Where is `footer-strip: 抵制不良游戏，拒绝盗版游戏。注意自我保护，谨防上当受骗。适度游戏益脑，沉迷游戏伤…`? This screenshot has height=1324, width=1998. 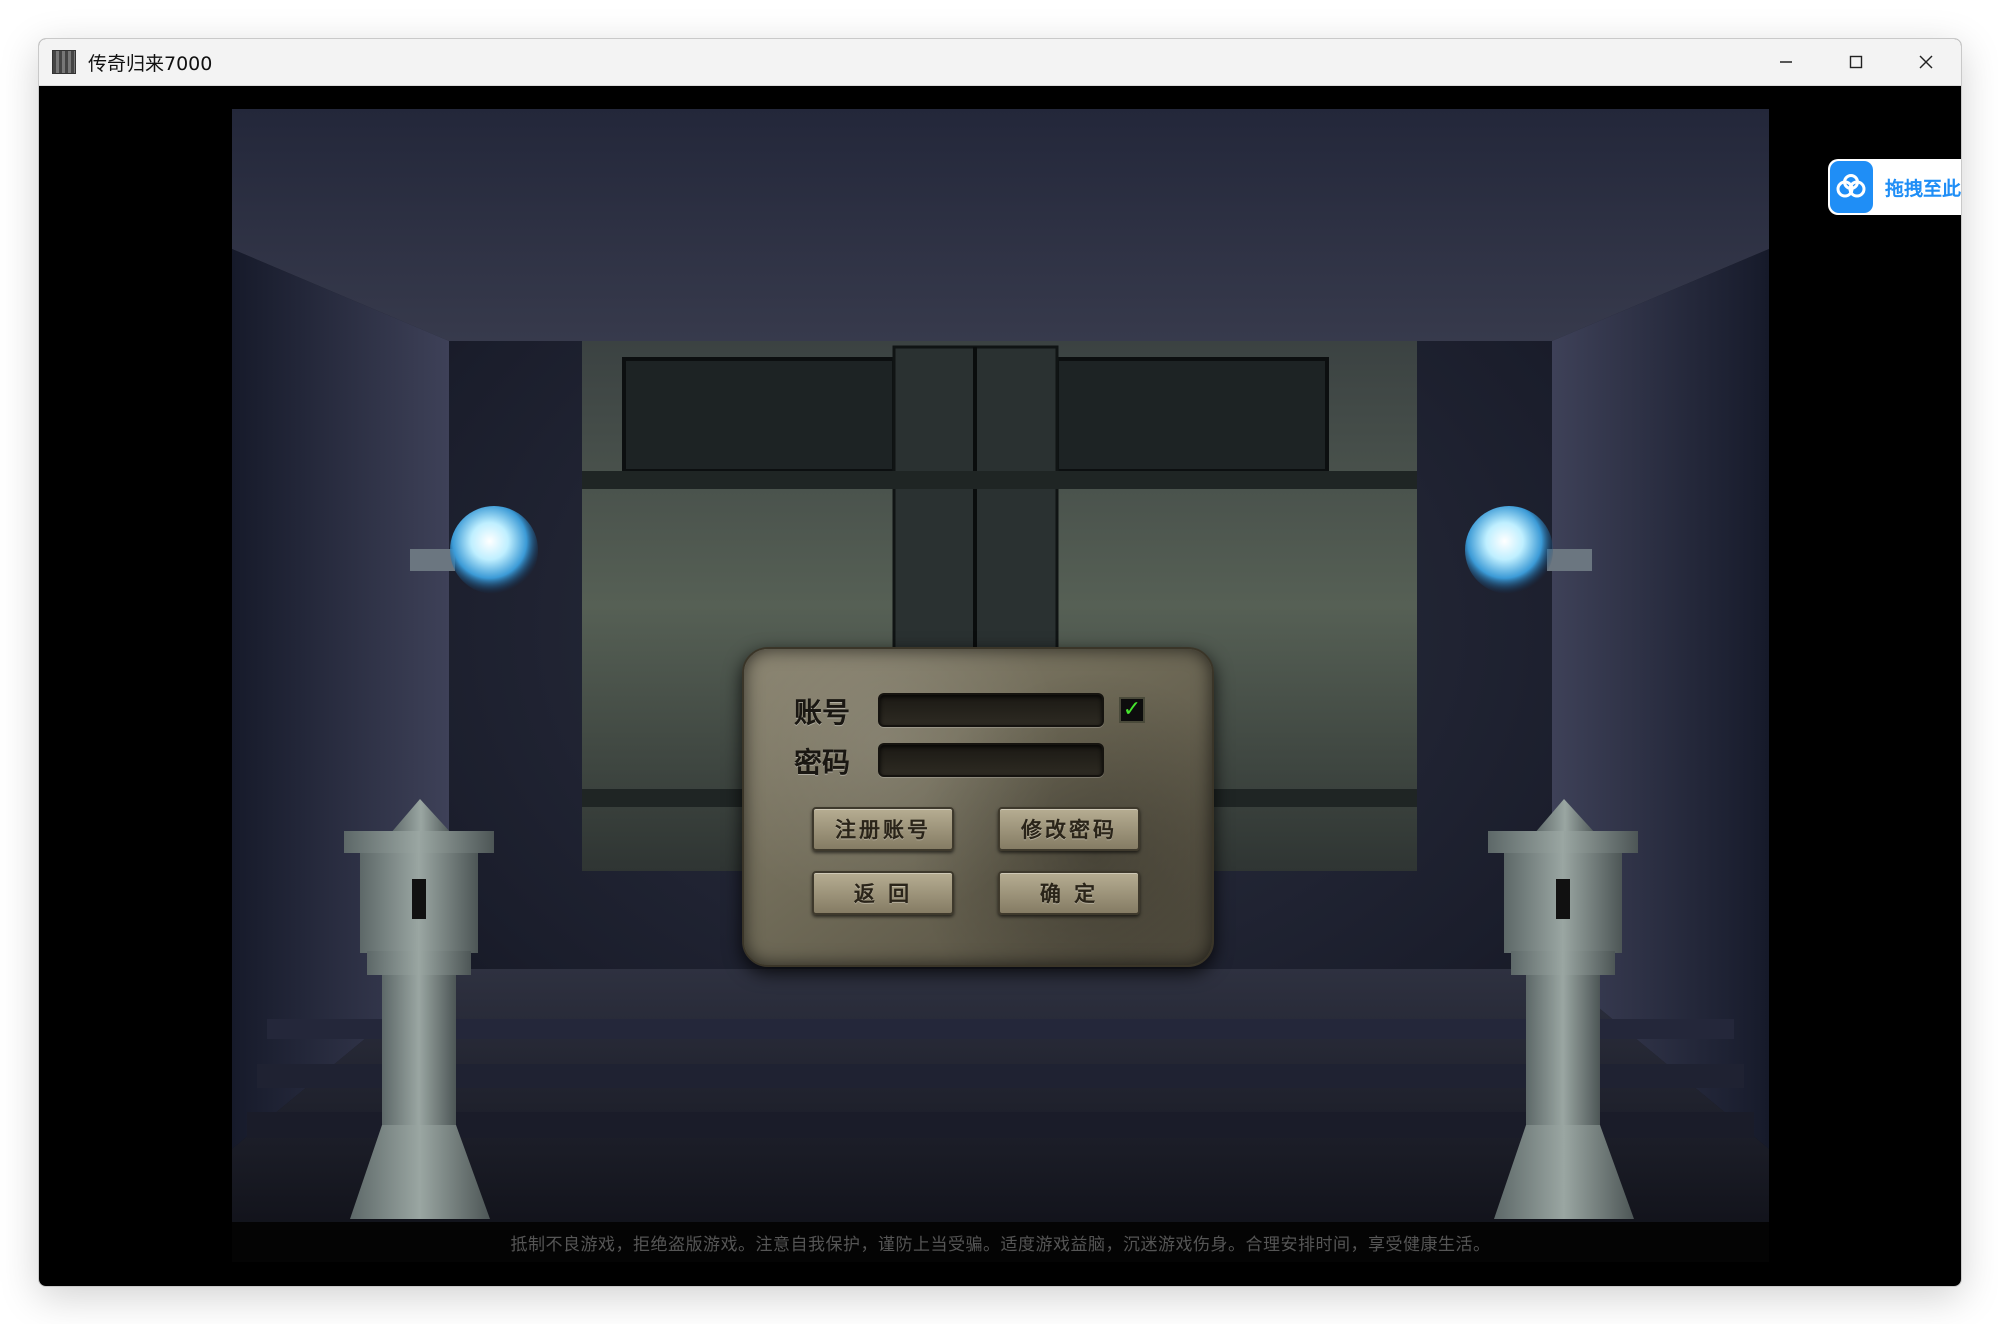
footer-strip: 抵制不良游戏，拒绝盗版游戏。注意自我保护，谨防上当受骗。适度游戏益脑，沉迷游戏伤… is located at coordinates (1000, 1242).